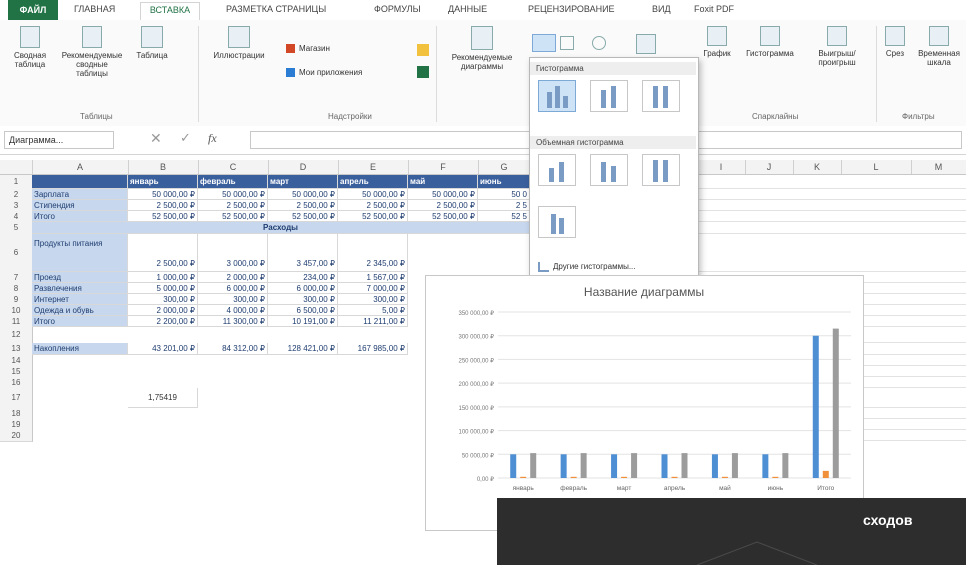 Image resolution: width=966 pixels, height=568 pixels. What do you see at coordinates (567, 43) in the screenshot?
I see `line-chart-icon` at bounding box center [567, 43].